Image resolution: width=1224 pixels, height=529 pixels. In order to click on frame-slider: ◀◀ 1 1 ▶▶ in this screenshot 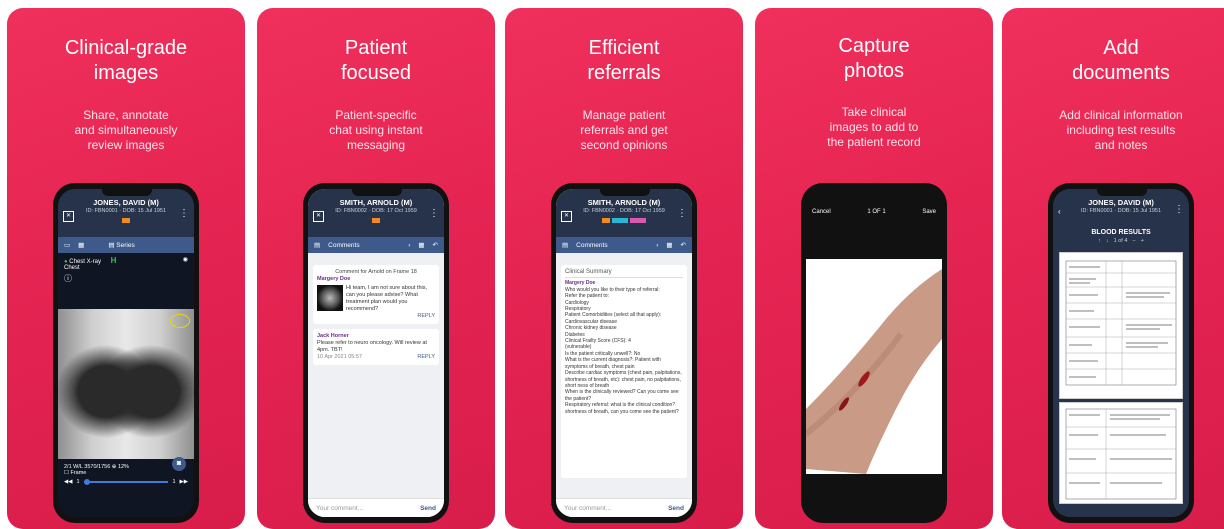, I will do `click(126, 482)`.